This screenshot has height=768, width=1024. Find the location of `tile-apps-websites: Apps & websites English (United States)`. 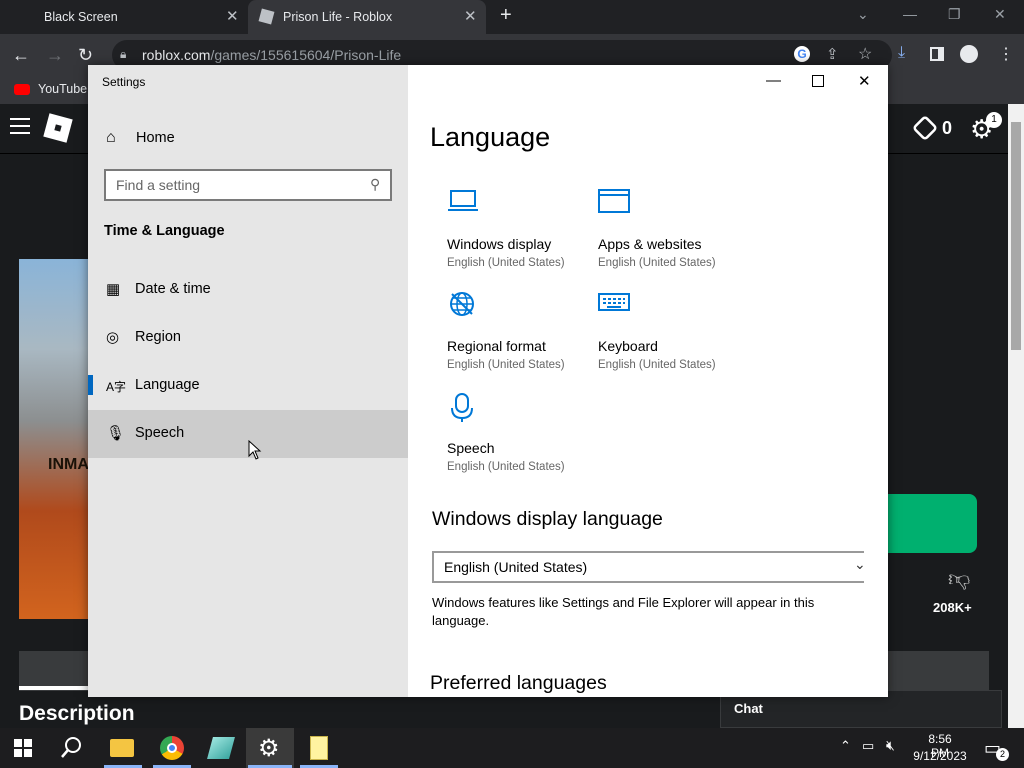

tile-apps-websites: Apps & websites English (United States) is located at coordinates (673, 236).